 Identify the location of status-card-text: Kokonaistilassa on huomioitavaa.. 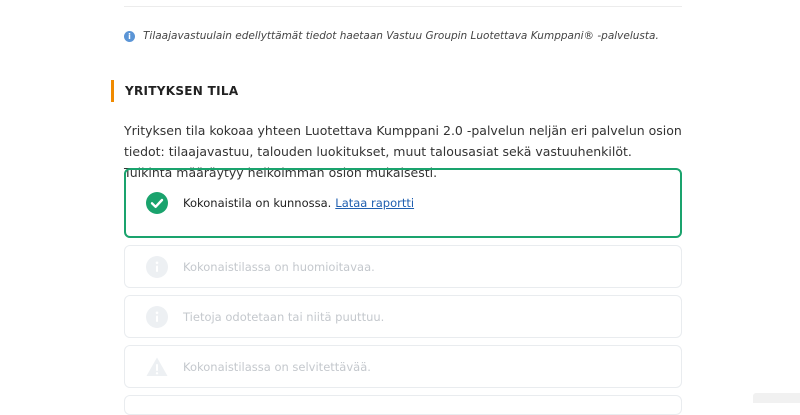
(279, 266).